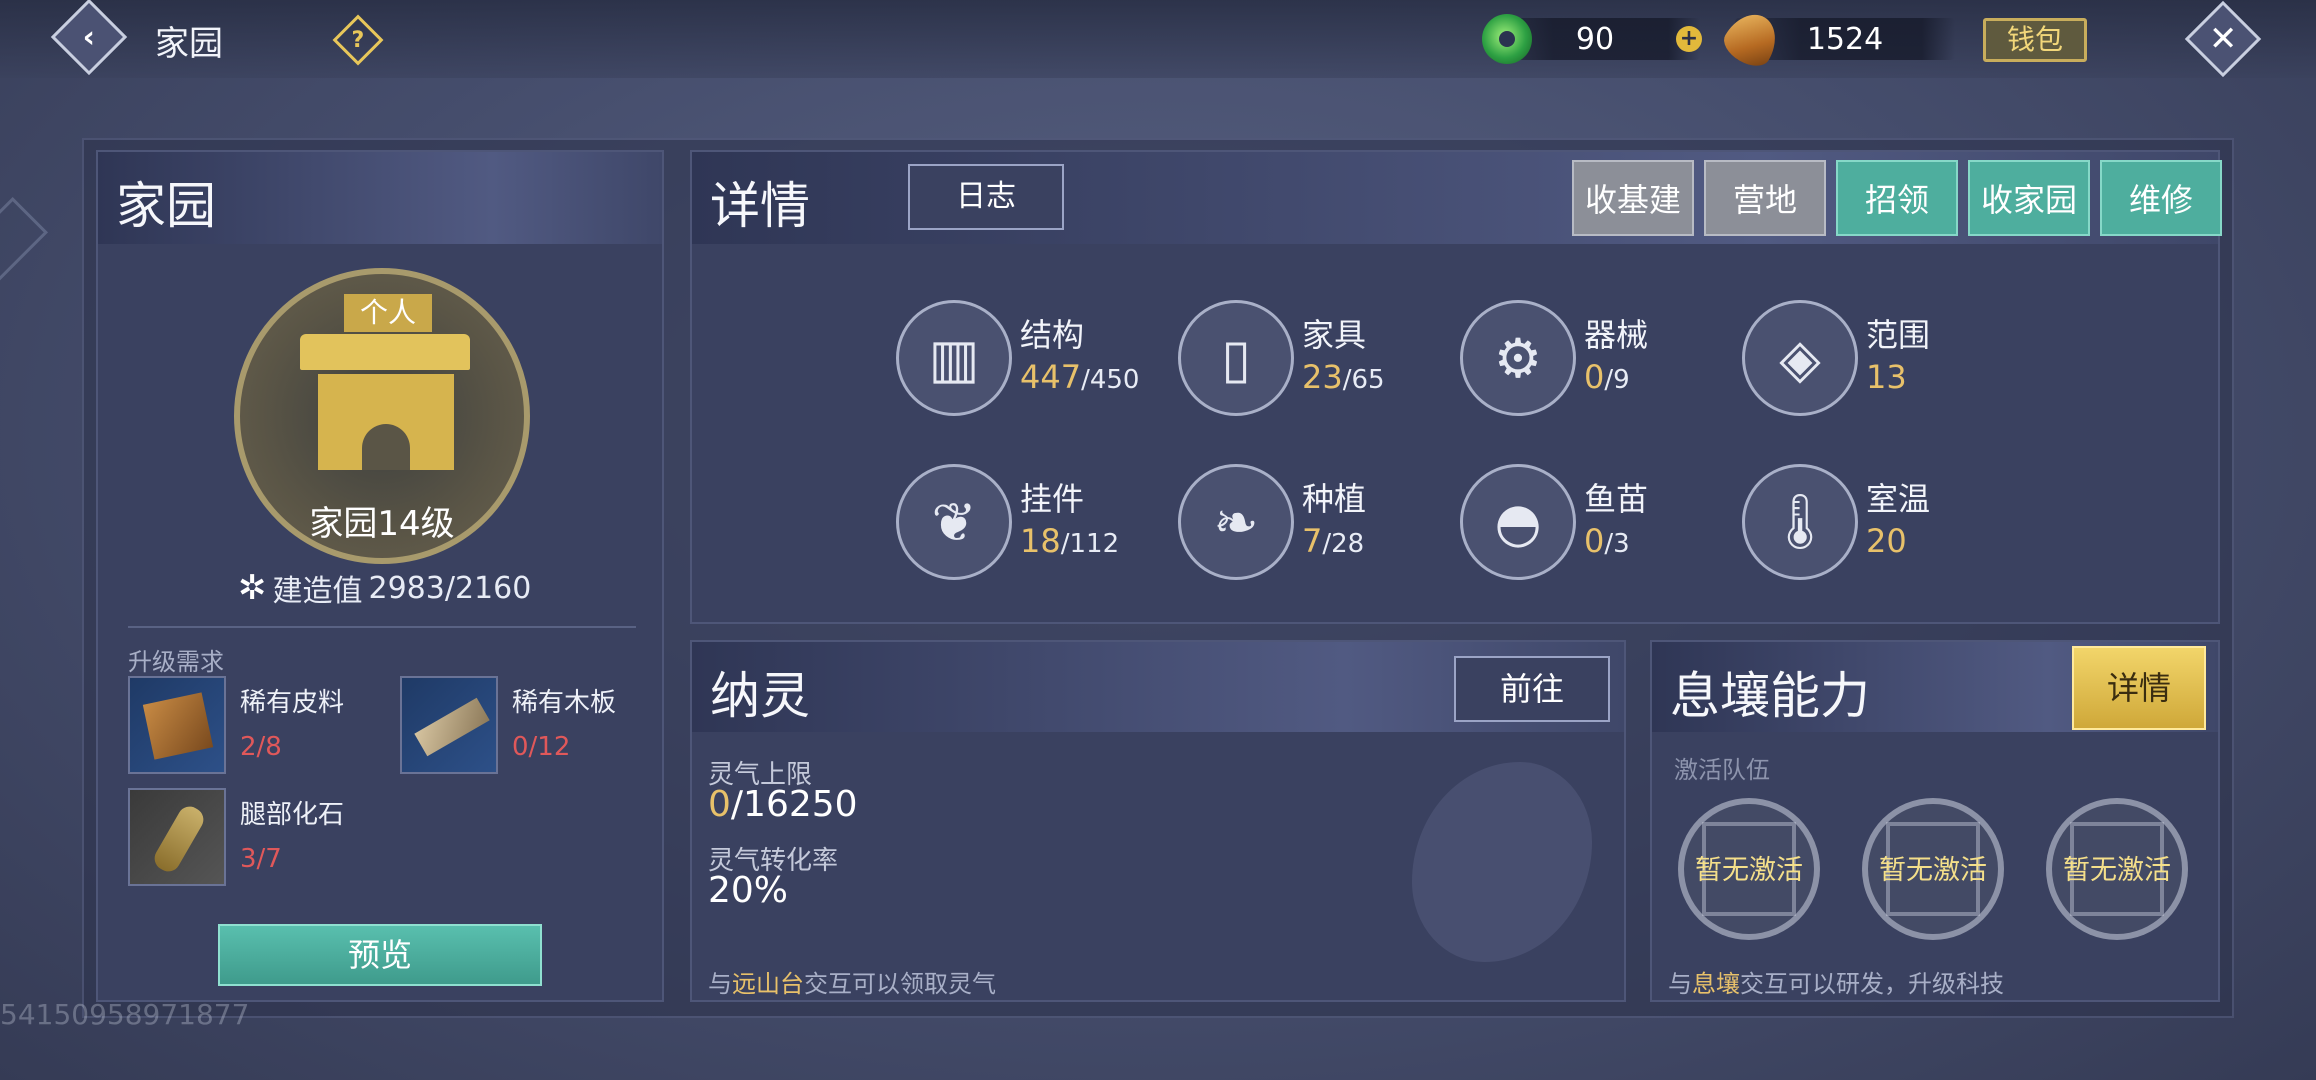  I want to click on close-icon: ✕, so click(2223, 39).